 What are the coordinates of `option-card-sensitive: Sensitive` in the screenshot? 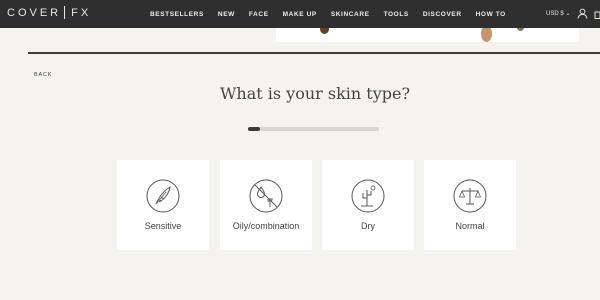 It's located at (163, 205).